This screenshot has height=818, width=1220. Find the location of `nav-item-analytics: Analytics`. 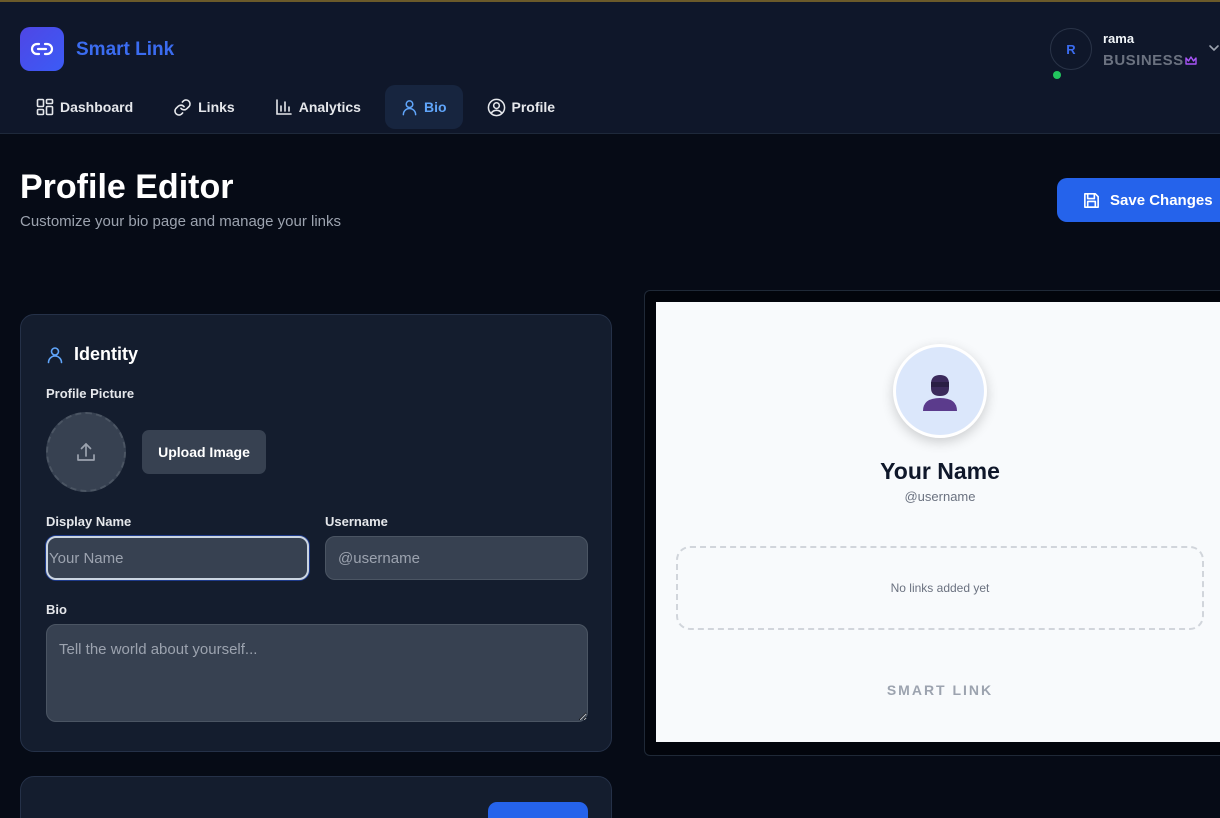

nav-item-analytics: Analytics is located at coordinates (318, 107).